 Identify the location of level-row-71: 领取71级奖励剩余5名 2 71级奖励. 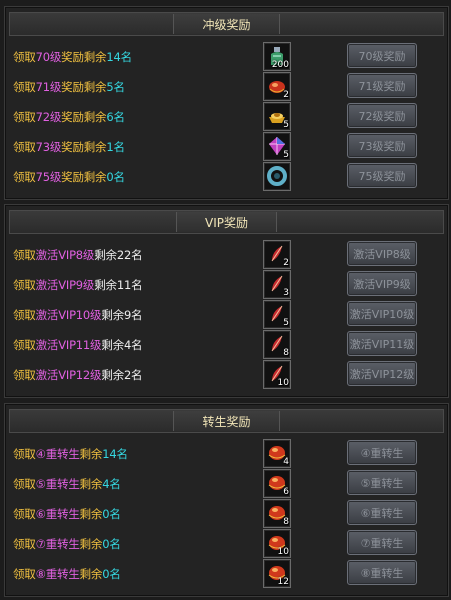
(226, 87).